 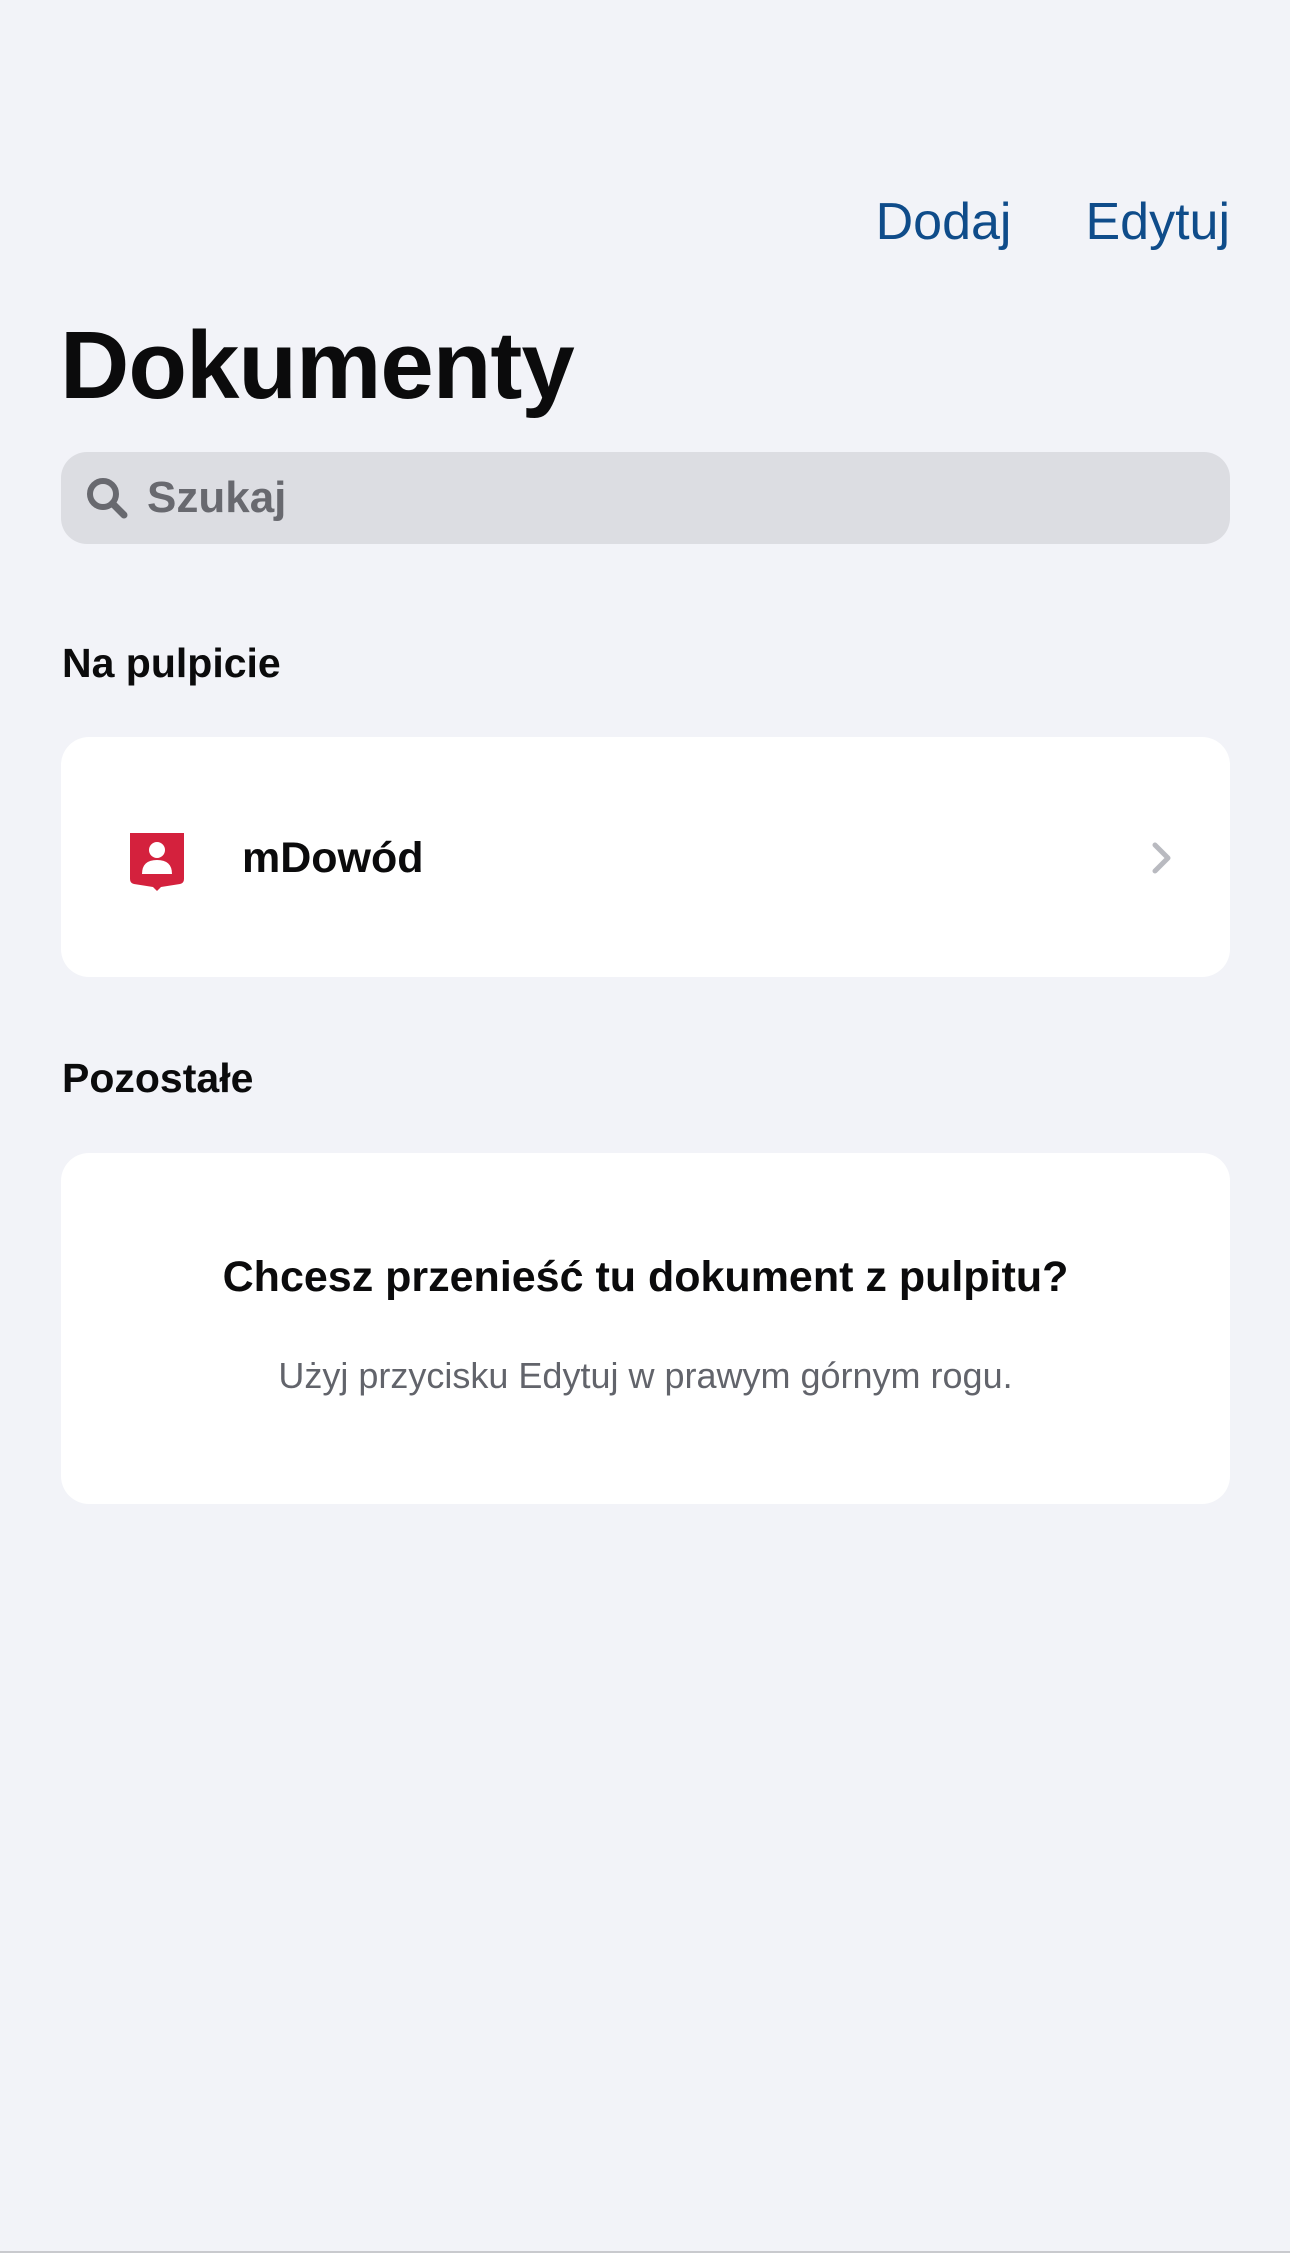 I want to click on edit-button: Edytuj, so click(x=1157, y=222).